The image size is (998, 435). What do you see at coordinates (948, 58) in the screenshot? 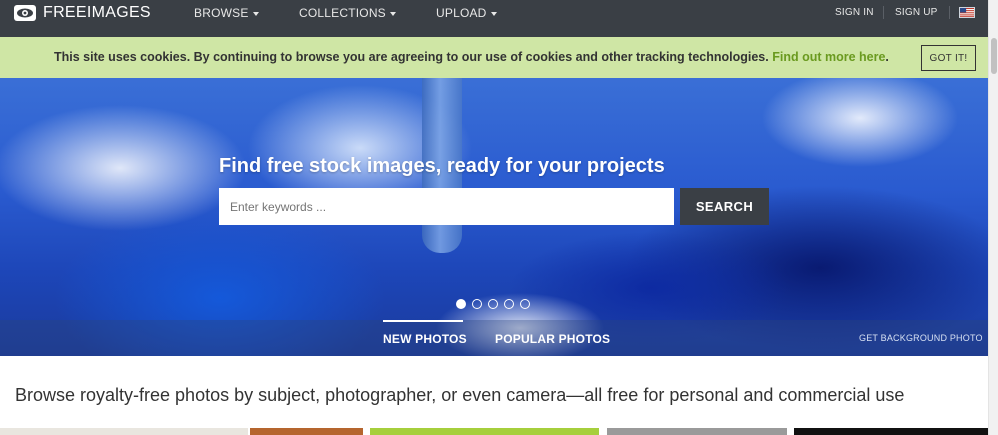
I see `got-it-button: GOT IT!` at bounding box center [948, 58].